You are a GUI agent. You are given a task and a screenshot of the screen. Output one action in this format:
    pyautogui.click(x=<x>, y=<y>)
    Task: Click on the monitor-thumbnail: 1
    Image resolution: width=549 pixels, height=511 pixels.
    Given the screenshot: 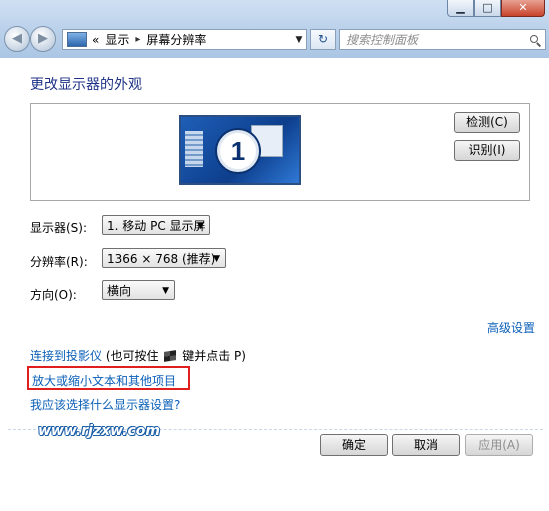 What is the action you would take?
    pyautogui.click(x=240, y=150)
    